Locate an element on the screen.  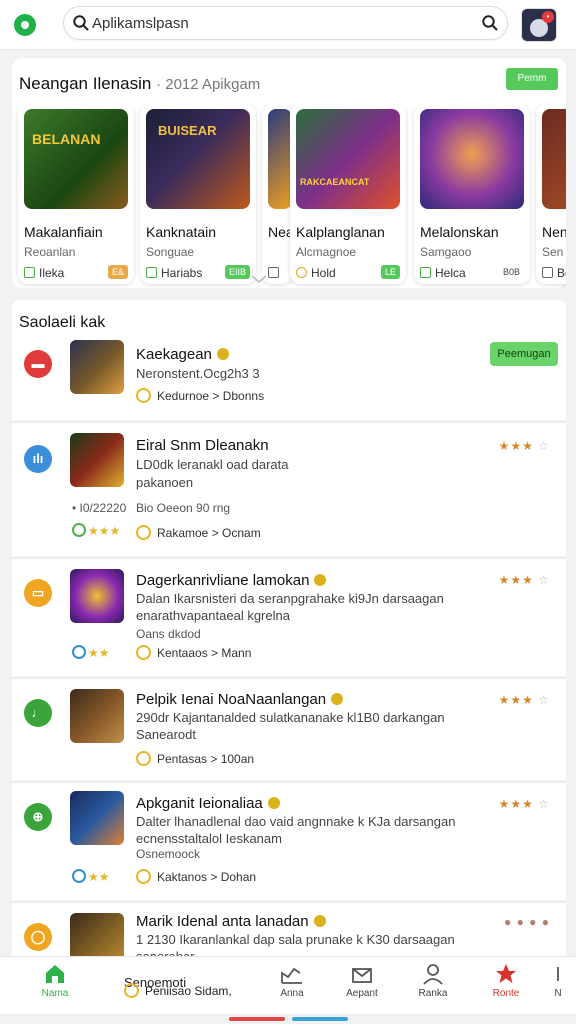
card-name: Nen is located at coordinates (554, 232).